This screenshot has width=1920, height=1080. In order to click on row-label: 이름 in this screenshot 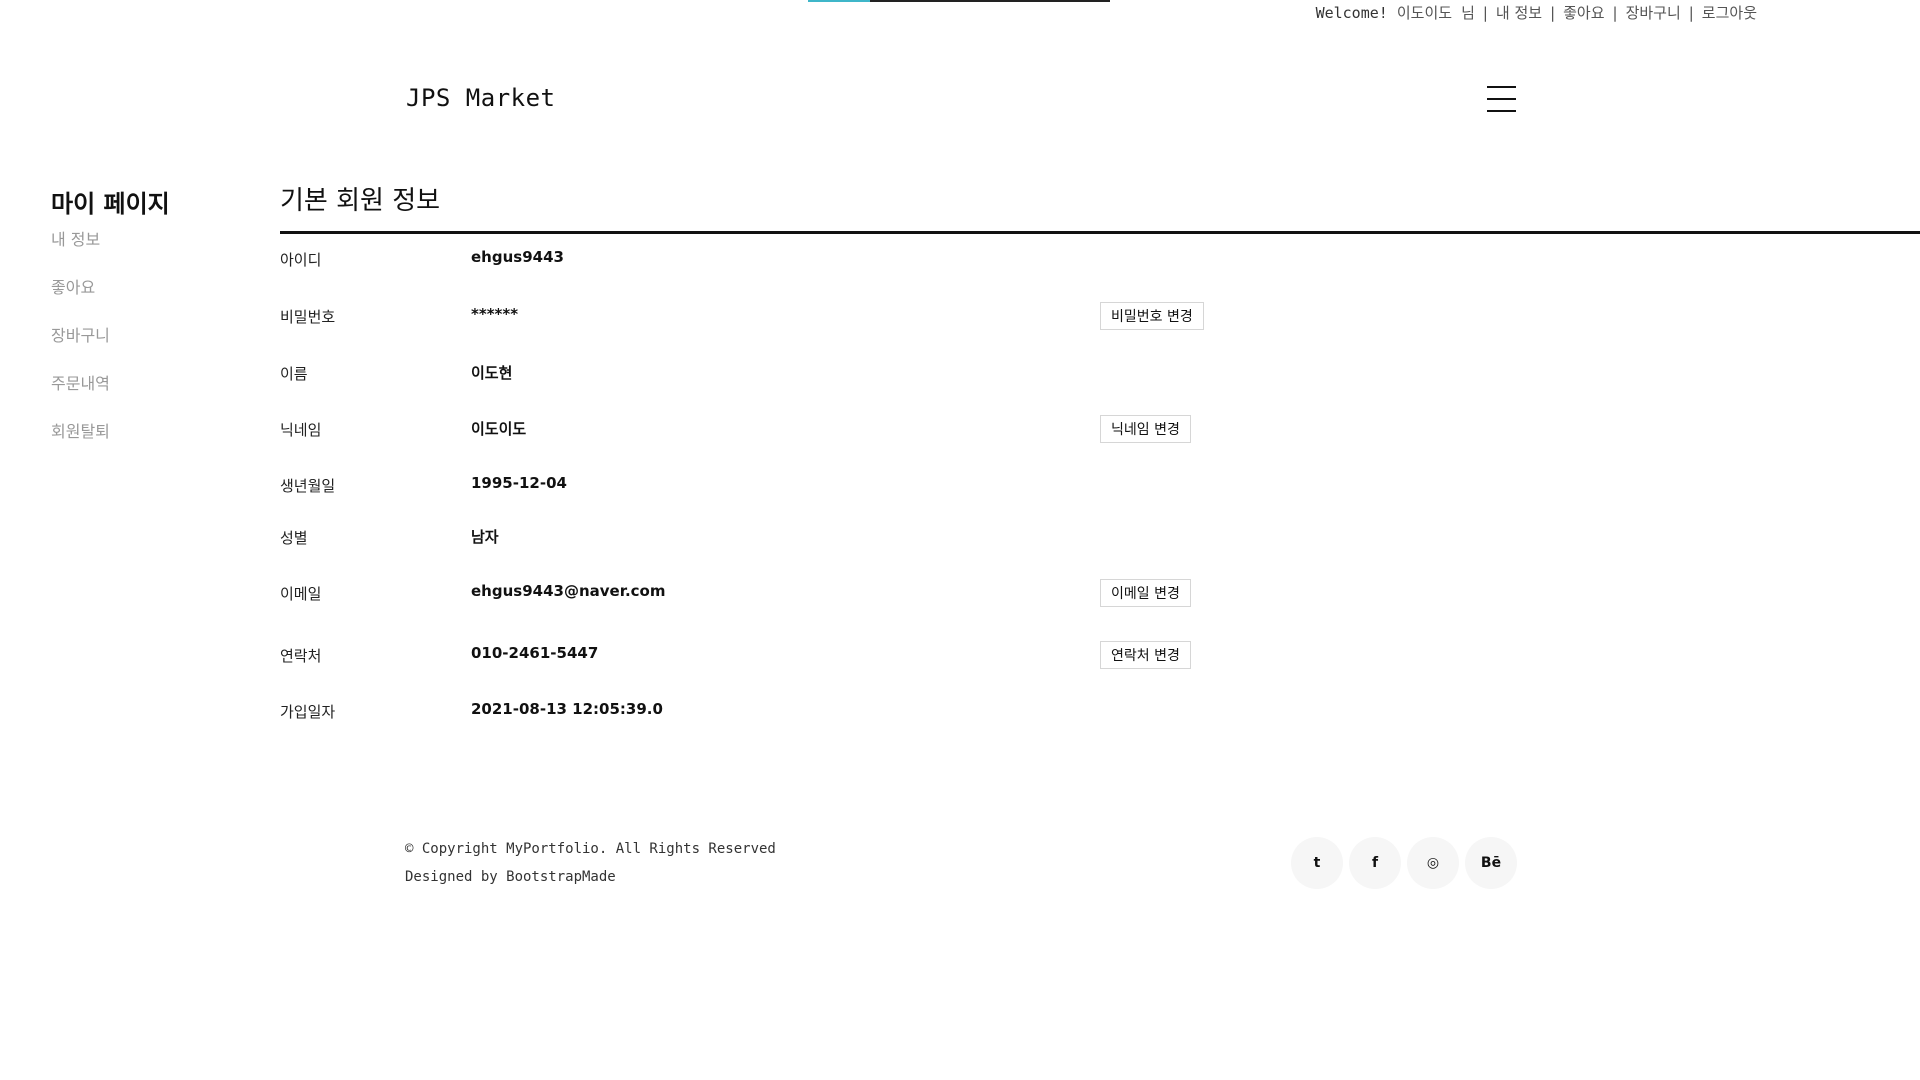, I will do `click(294, 374)`.